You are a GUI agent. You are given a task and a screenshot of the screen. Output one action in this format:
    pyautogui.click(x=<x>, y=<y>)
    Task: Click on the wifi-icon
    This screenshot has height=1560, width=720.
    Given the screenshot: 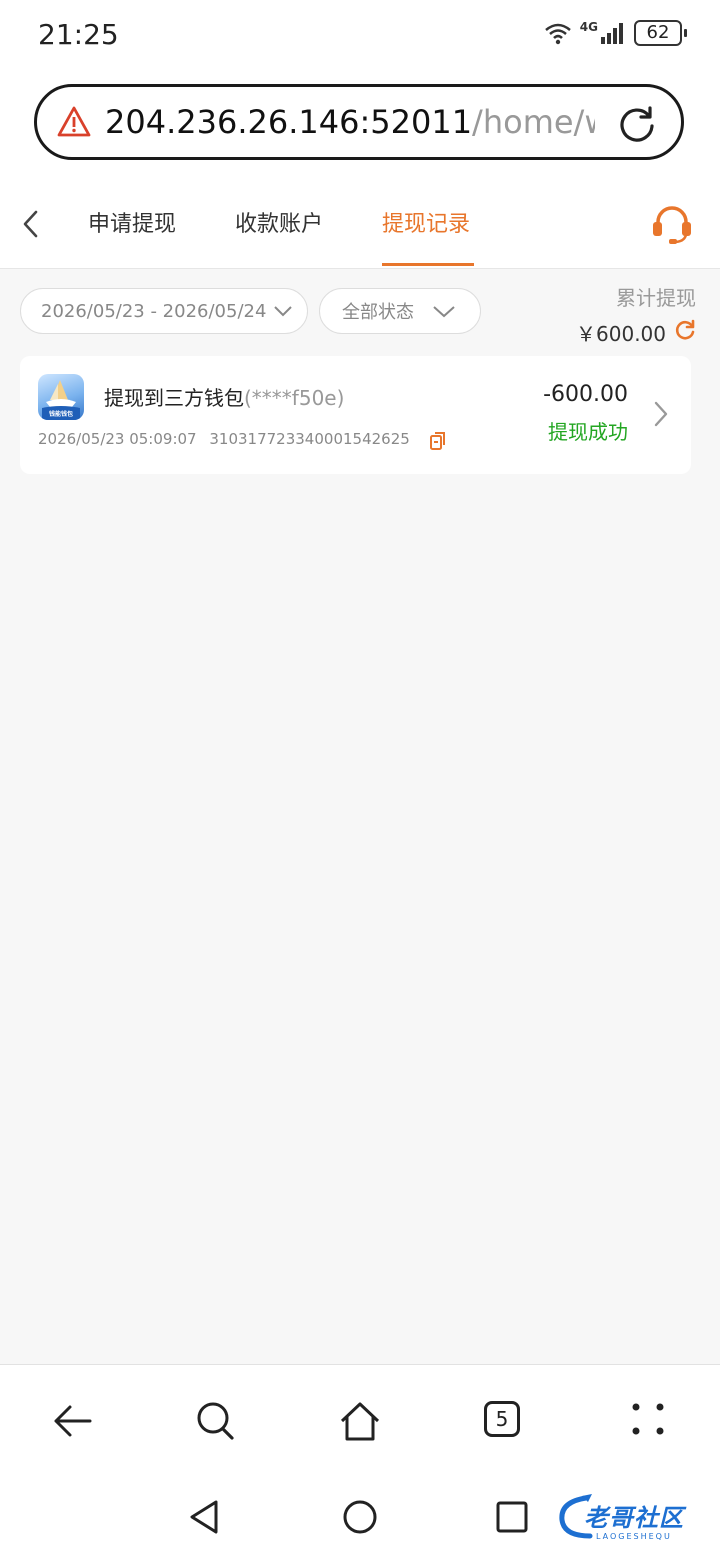 What is the action you would take?
    pyautogui.click(x=557, y=34)
    